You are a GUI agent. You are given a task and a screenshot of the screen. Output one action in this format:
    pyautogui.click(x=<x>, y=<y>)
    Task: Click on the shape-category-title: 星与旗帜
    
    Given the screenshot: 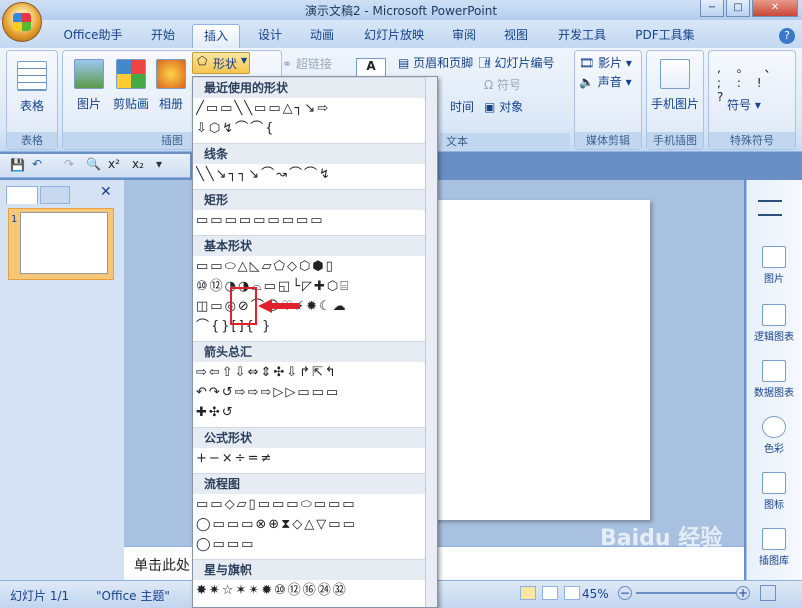 What is the action you would take?
    pyautogui.click(x=314, y=569)
    